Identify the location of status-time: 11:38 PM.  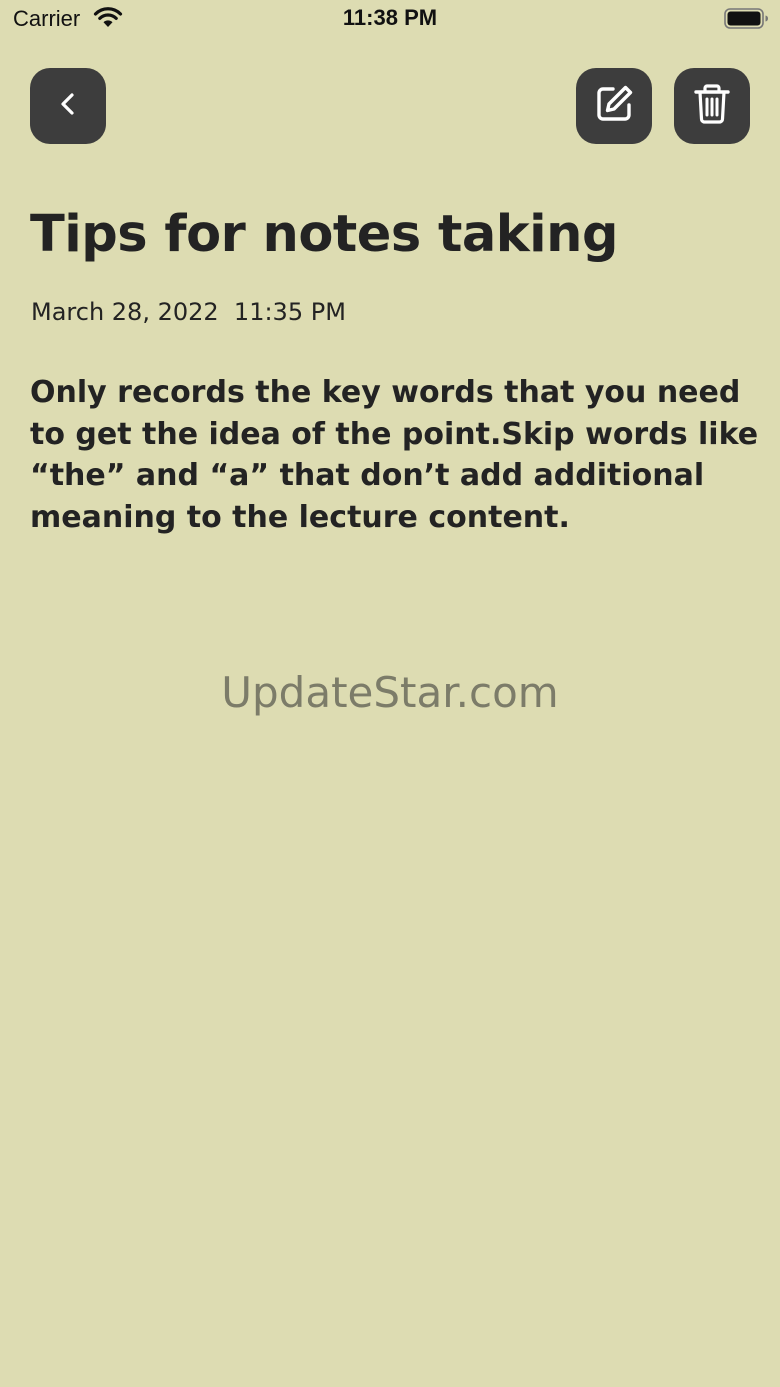
(390, 17).